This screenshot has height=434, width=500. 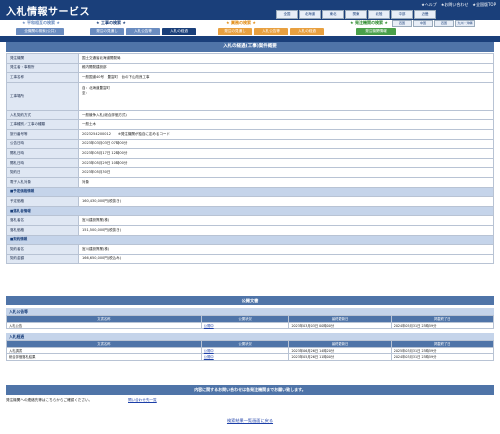 What do you see at coordinates (425, 14) in the screenshot?
I see `region-tab: 近畿` at bounding box center [425, 14].